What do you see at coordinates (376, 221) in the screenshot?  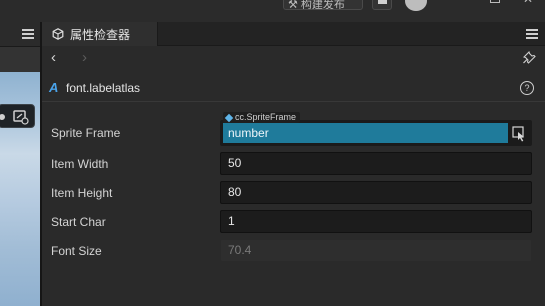 I see `start-char-input: 1` at bounding box center [376, 221].